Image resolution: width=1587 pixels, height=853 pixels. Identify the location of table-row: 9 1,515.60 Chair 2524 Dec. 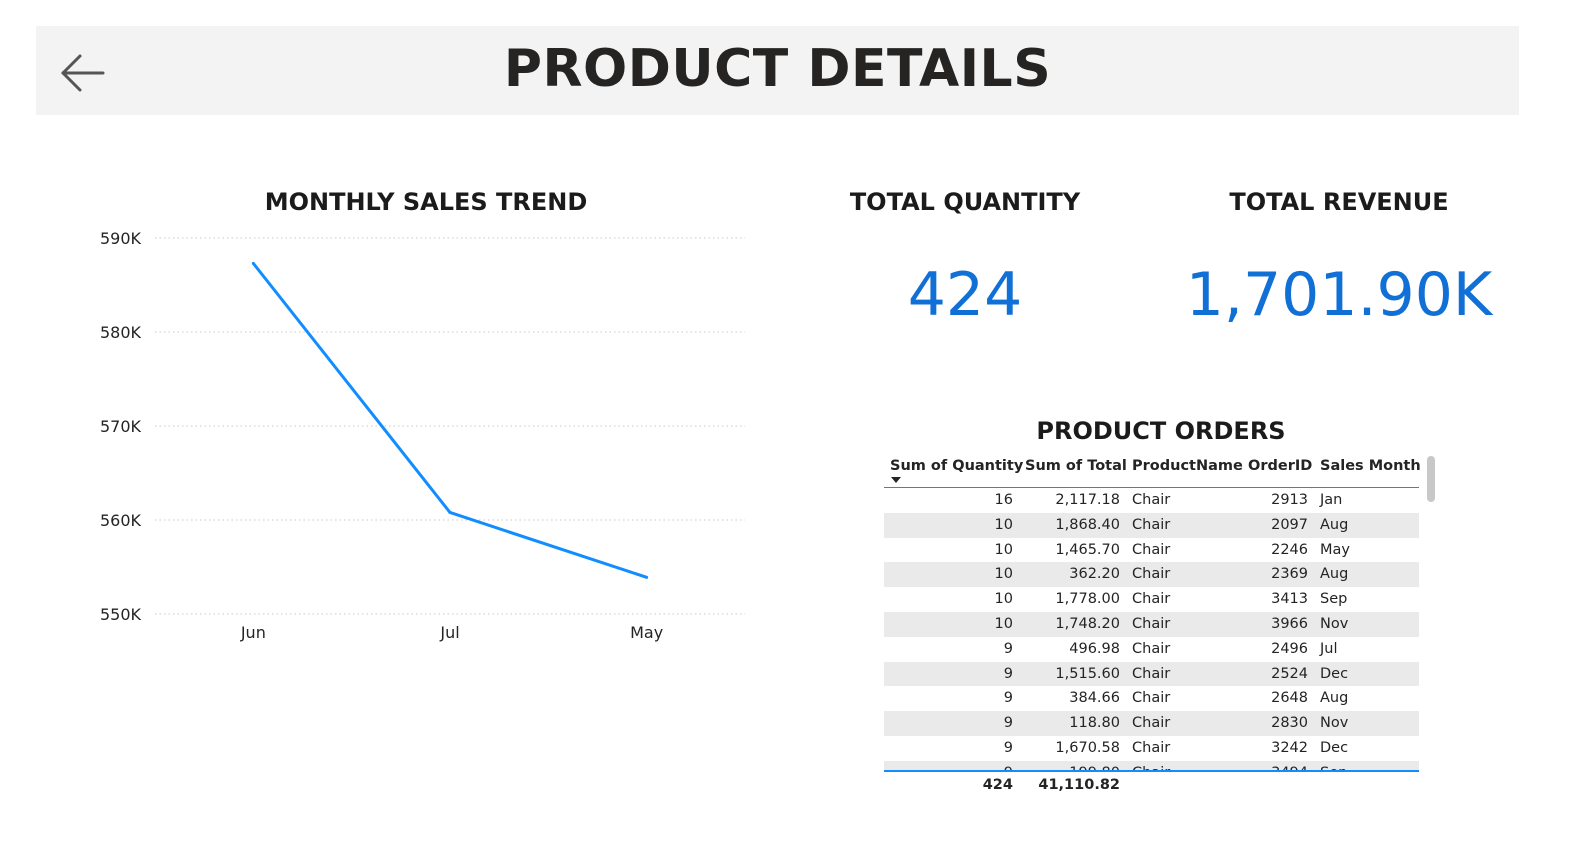
(1151, 674).